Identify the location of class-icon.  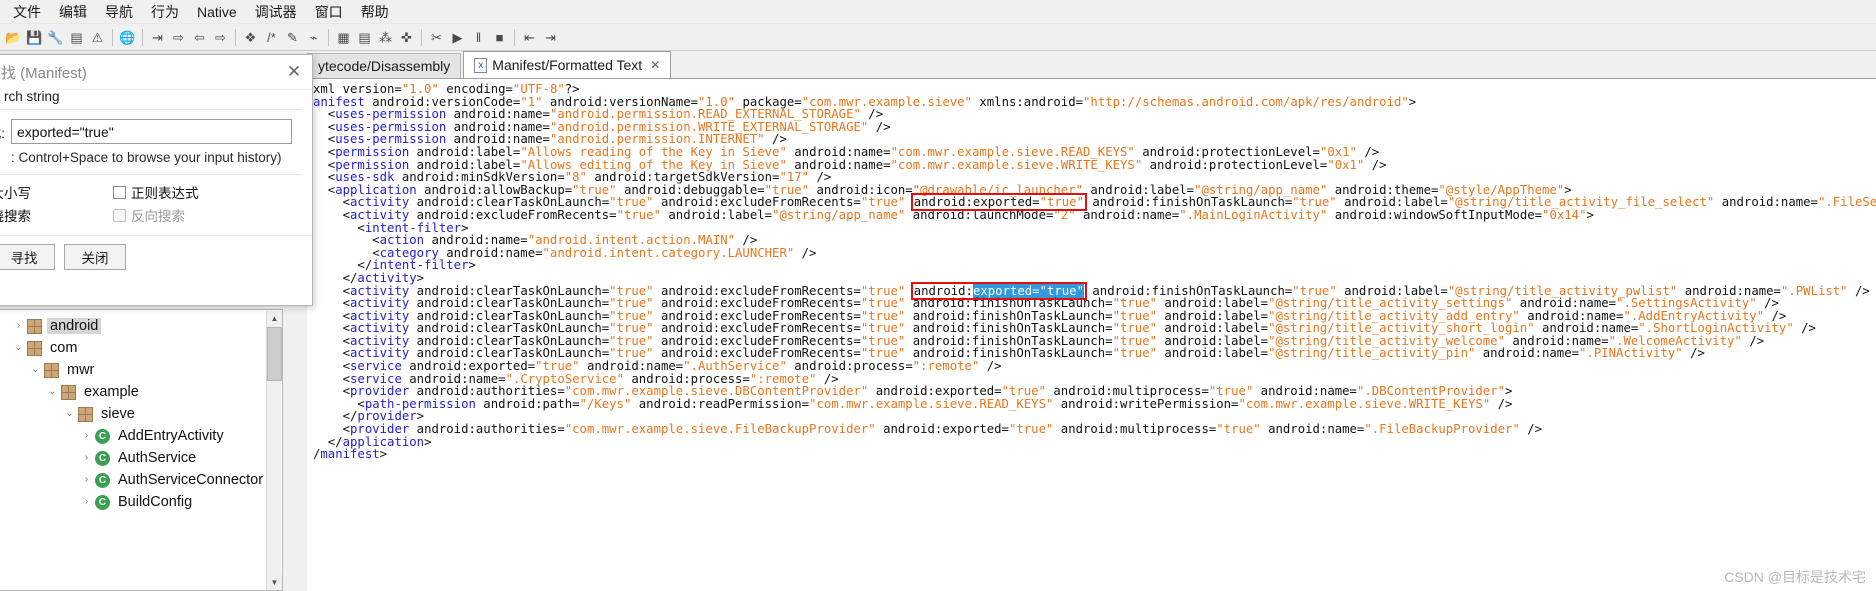
(102, 480).